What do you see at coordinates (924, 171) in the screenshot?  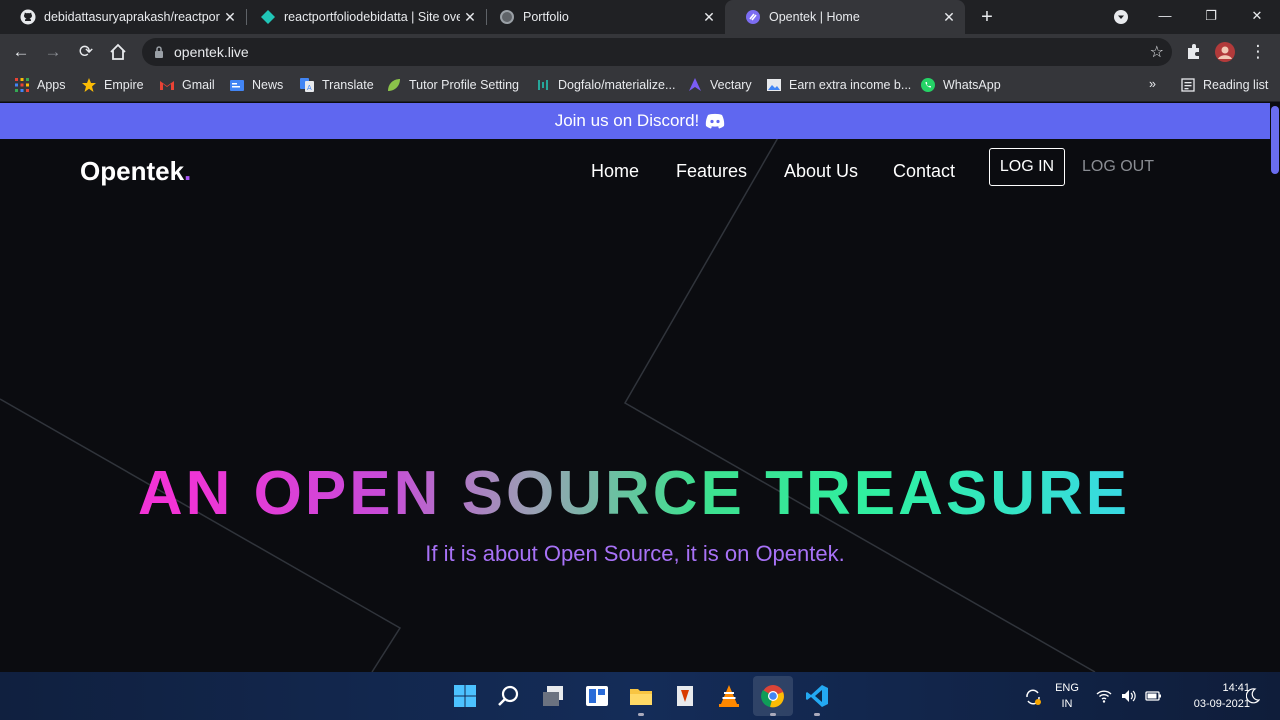 I see `nav-contact: Contact` at bounding box center [924, 171].